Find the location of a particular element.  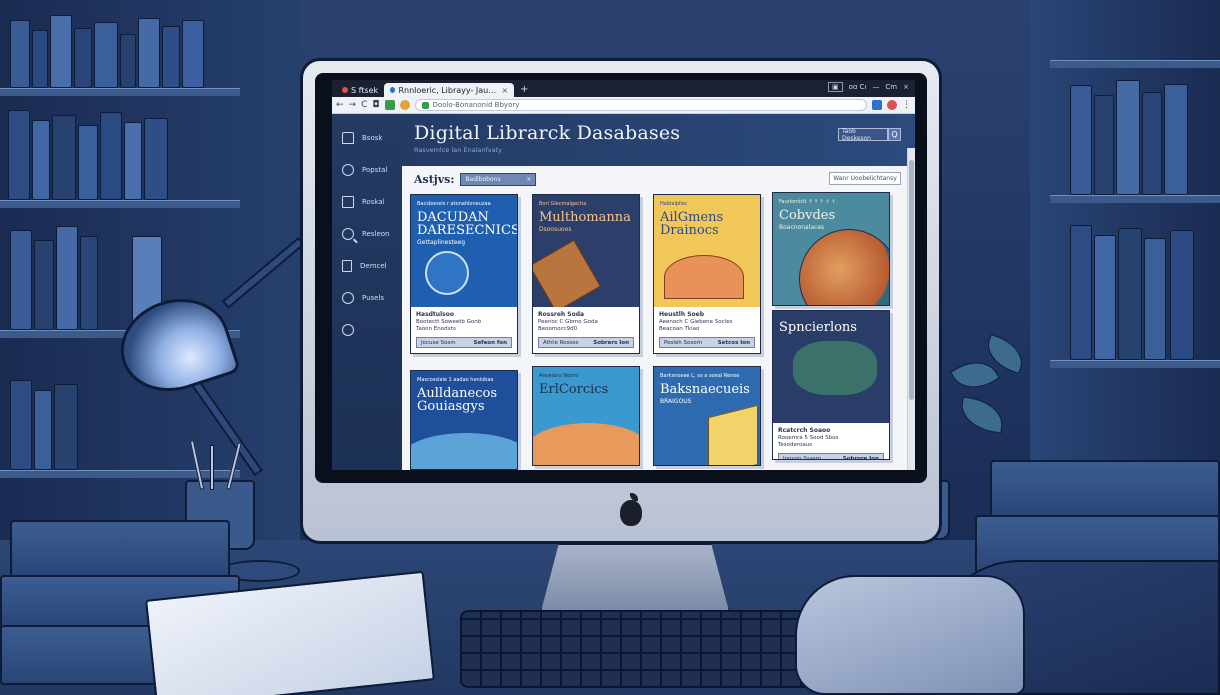

card-cover: Arewlans Noore ErlCorcics is located at coordinates (586, 416).